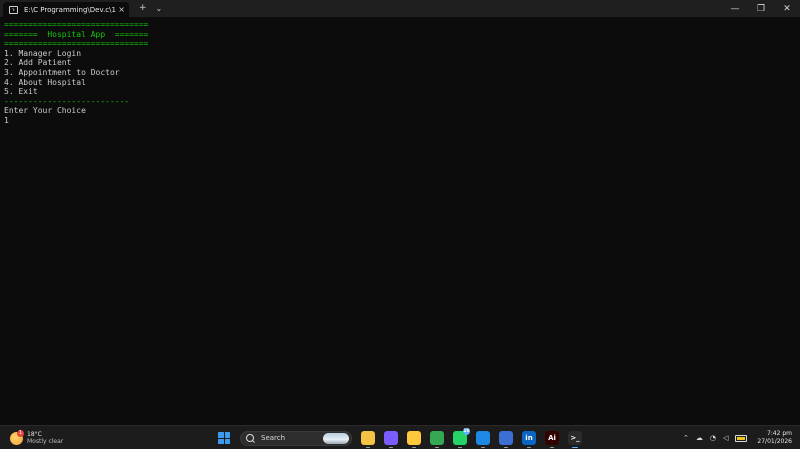  What do you see at coordinates (13, 9) in the screenshot?
I see `terminal-tab-icon` at bounding box center [13, 9].